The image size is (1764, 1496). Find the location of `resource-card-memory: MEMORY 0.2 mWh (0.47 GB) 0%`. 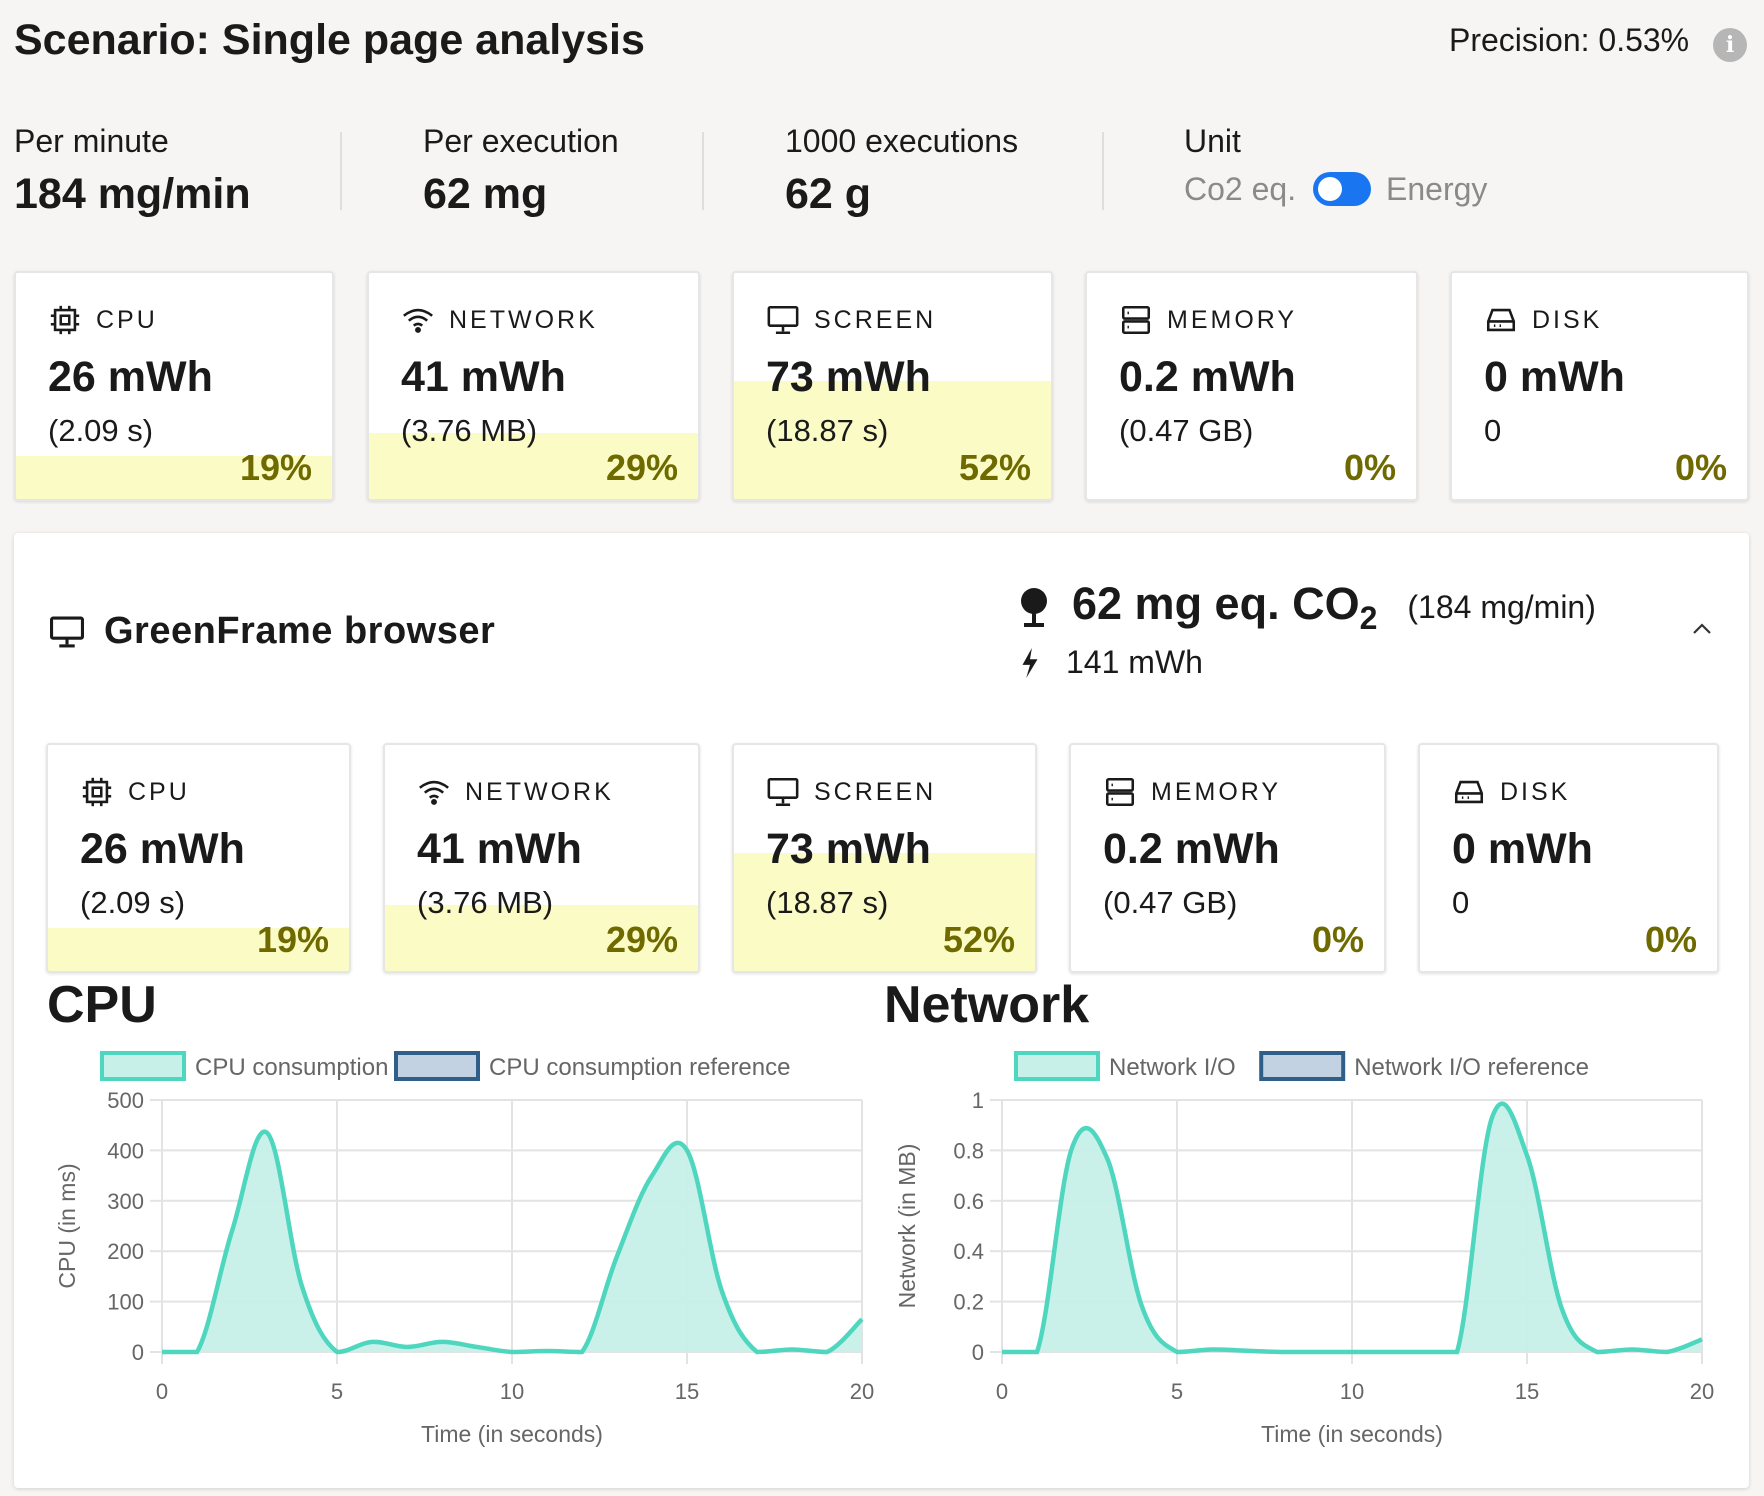

resource-card-memory: MEMORY 0.2 mWh (0.47 GB) 0% is located at coordinates (1227, 858).